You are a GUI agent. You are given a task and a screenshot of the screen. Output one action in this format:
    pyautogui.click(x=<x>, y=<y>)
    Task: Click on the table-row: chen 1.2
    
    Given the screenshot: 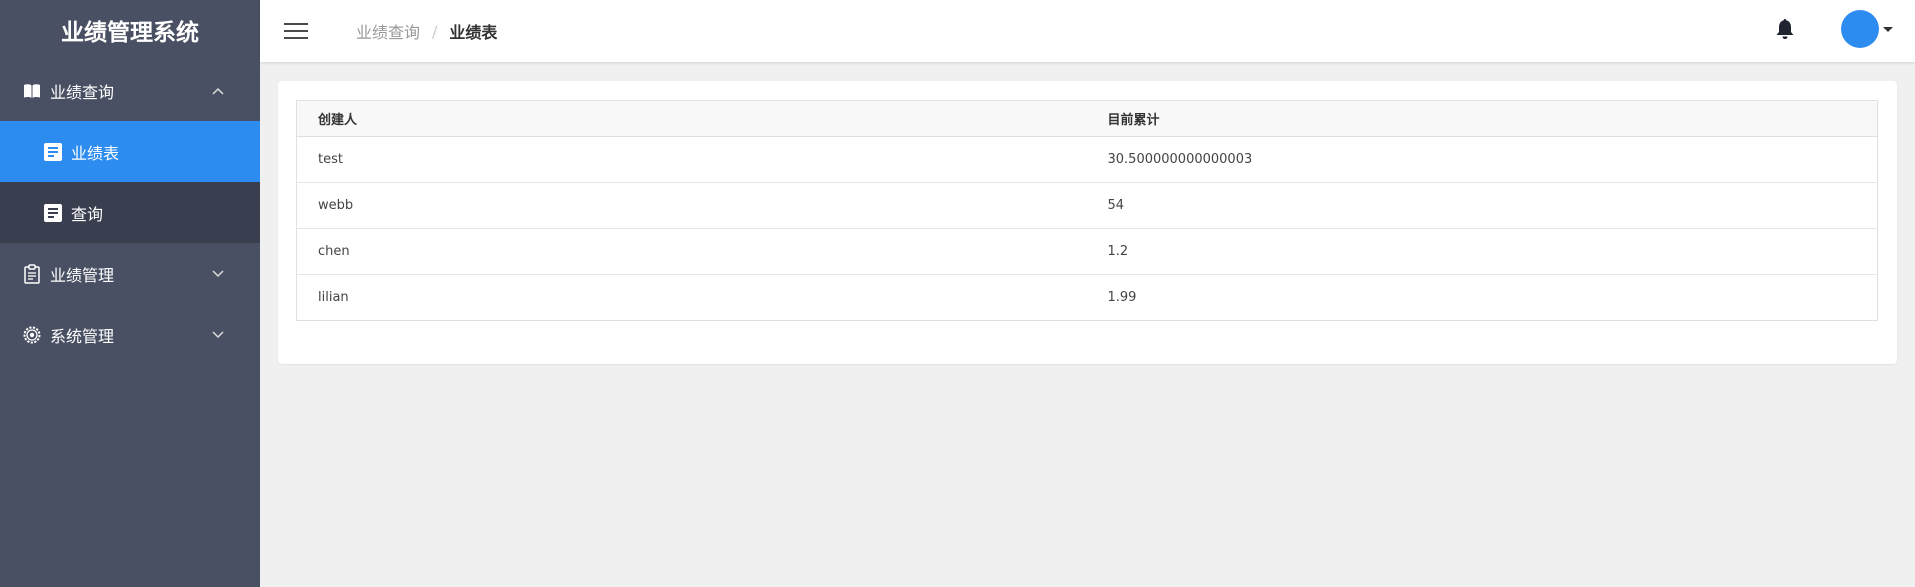 What is the action you would take?
    pyautogui.click(x=1087, y=251)
    